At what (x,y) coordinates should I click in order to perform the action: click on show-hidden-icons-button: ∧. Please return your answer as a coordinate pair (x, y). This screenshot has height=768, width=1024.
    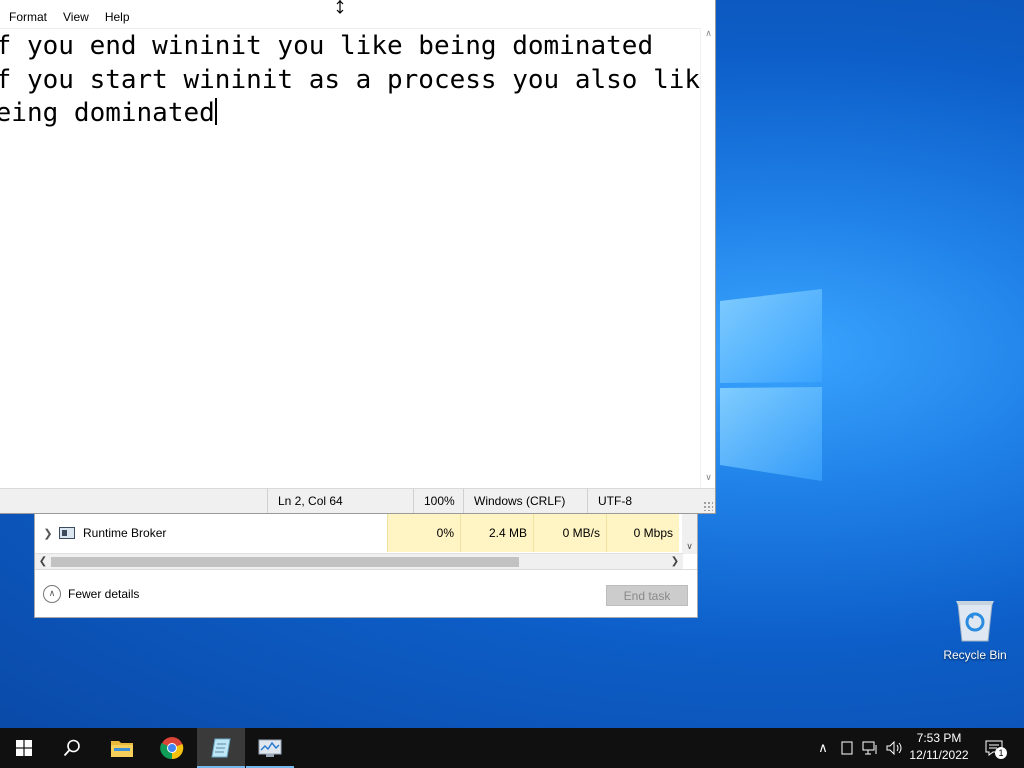
    Looking at the image, I should click on (823, 748).